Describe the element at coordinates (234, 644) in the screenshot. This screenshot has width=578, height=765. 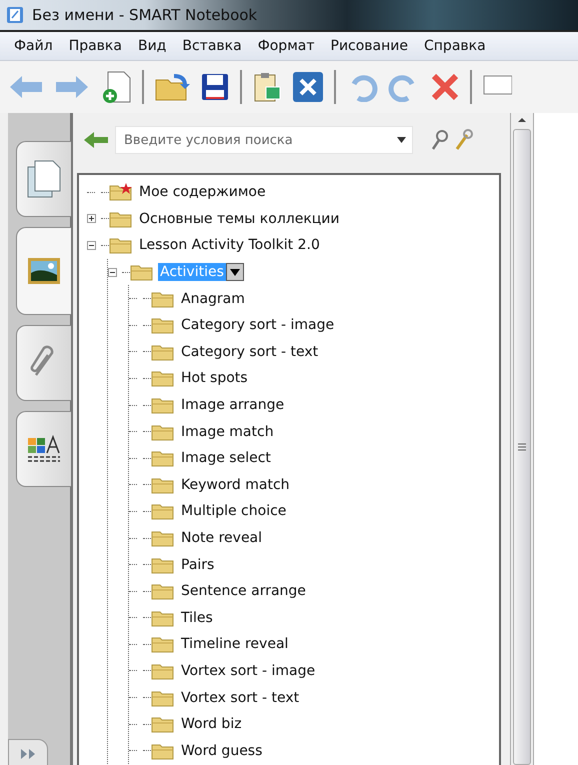
I see `tree-item: Timeline reveal` at that location.